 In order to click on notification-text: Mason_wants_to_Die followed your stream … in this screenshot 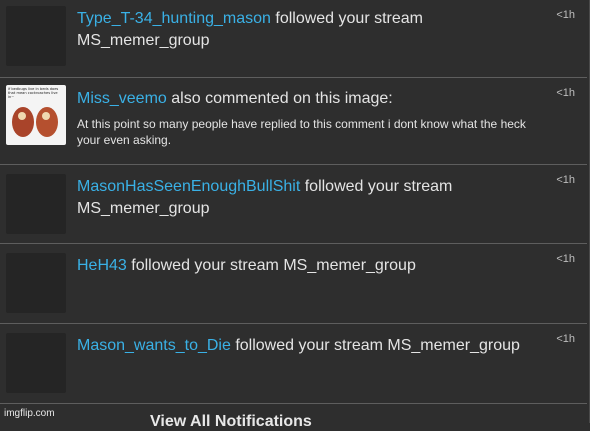, I will do `click(307, 346)`.